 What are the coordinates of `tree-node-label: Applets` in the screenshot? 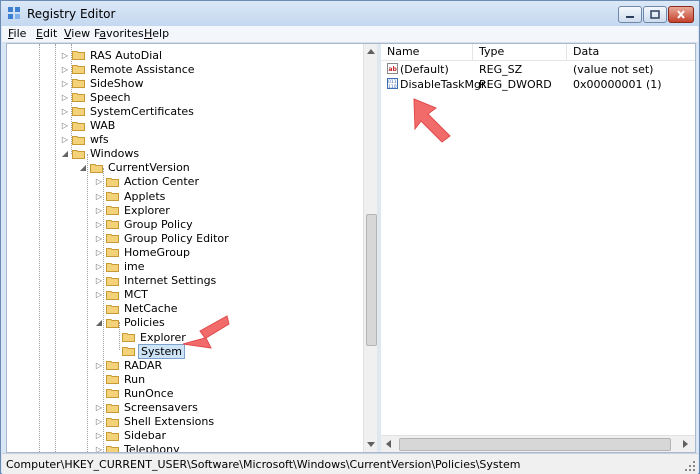 It's located at (145, 196).